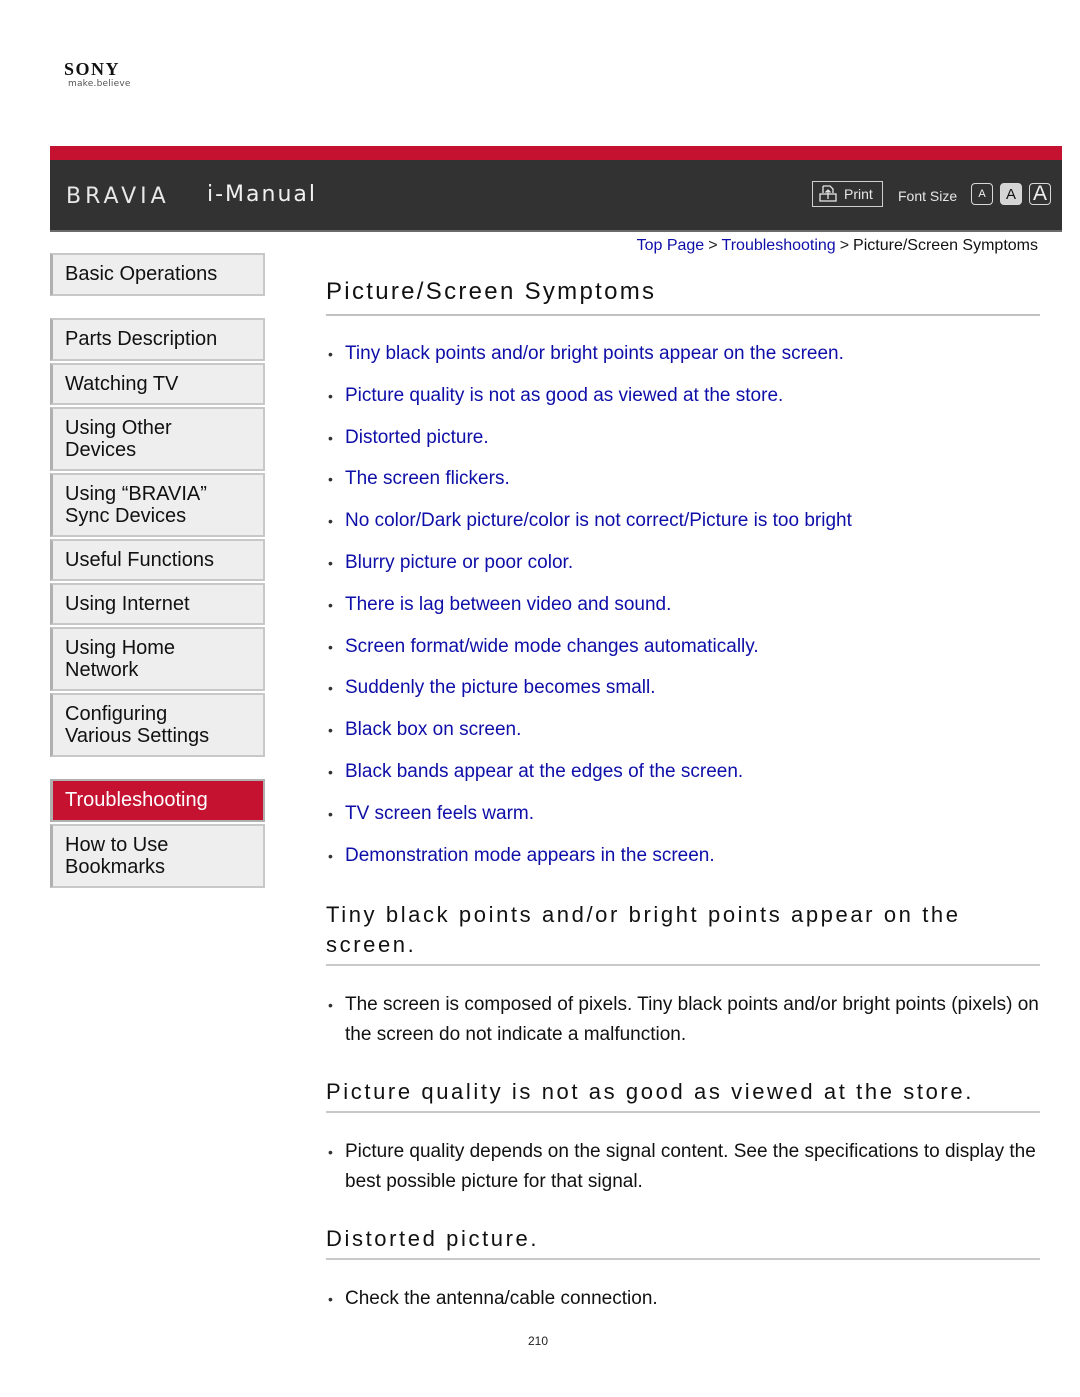 Image resolution: width=1080 pixels, height=1397 pixels. Describe the element at coordinates (683, 697) in the screenshot. I see `list-item: • Suddenly the picture becomes small.` at that location.